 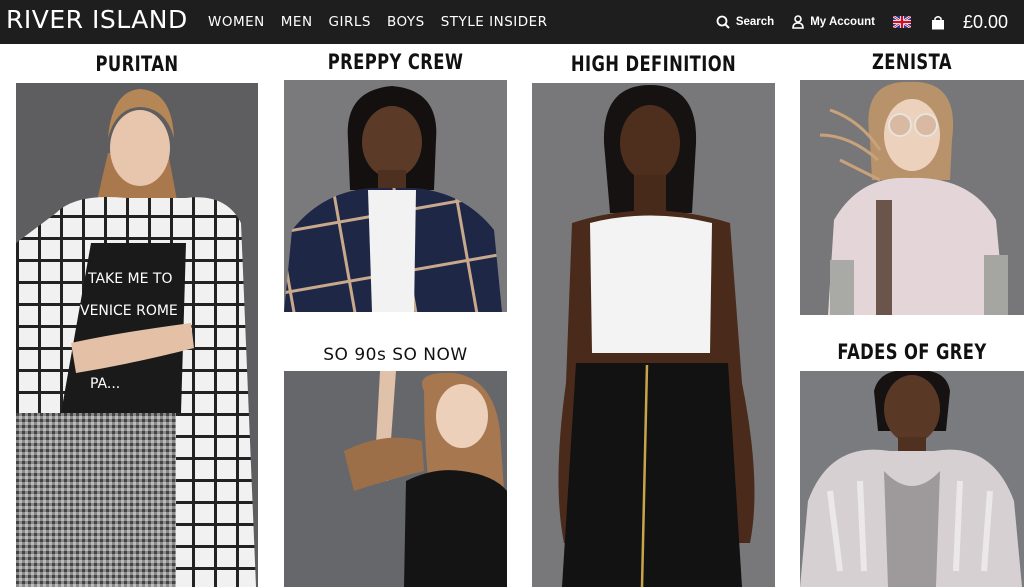 What do you see at coordinates (137, 64) in the screenshot?
I see `trend-title-puritan: PURITAN` at bounding box center [137, 64].